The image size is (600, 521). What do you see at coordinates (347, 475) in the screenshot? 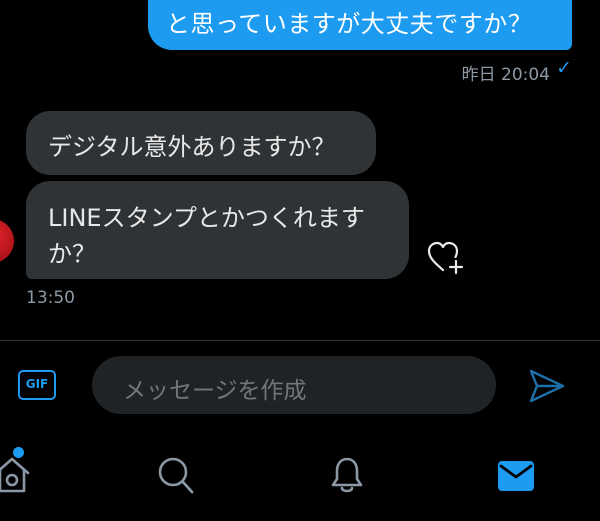
I see `notifications-icon` at bounding box center [347, 475].